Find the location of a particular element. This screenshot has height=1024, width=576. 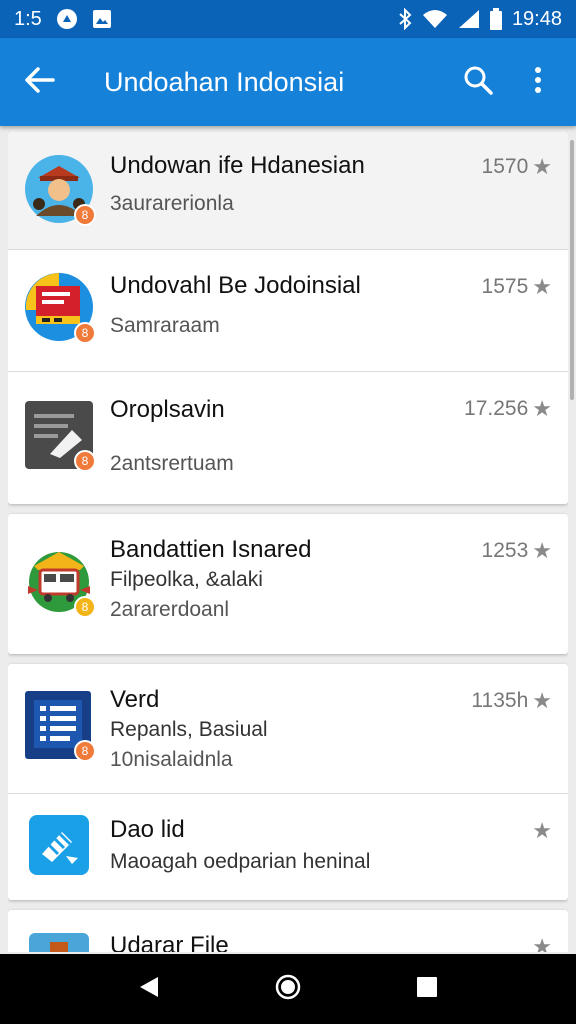

wifi-icon is located at coordinates (435, 19).